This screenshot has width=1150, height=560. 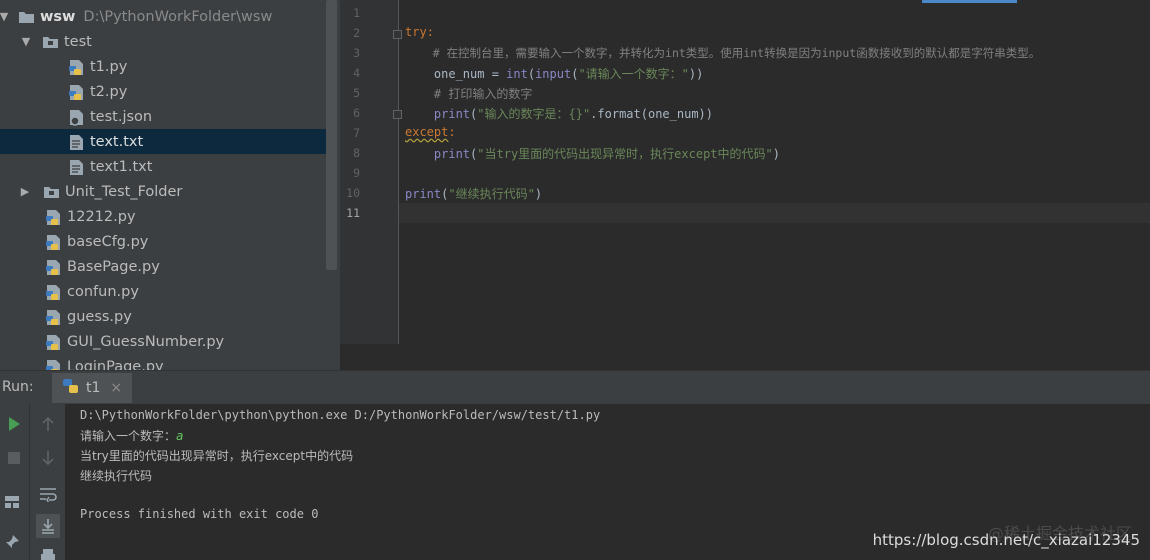 I want to click on tree-item-label: text.txt, so click(x=117, y=141).